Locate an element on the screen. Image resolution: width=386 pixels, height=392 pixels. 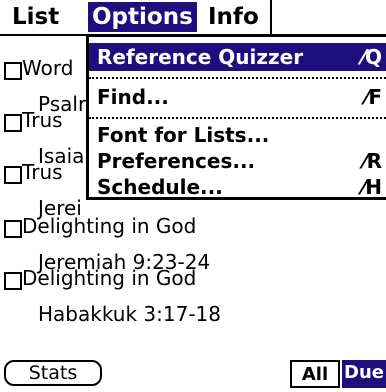
menu-item-label: Reference Quizzer is located at coordinates (200, 57).